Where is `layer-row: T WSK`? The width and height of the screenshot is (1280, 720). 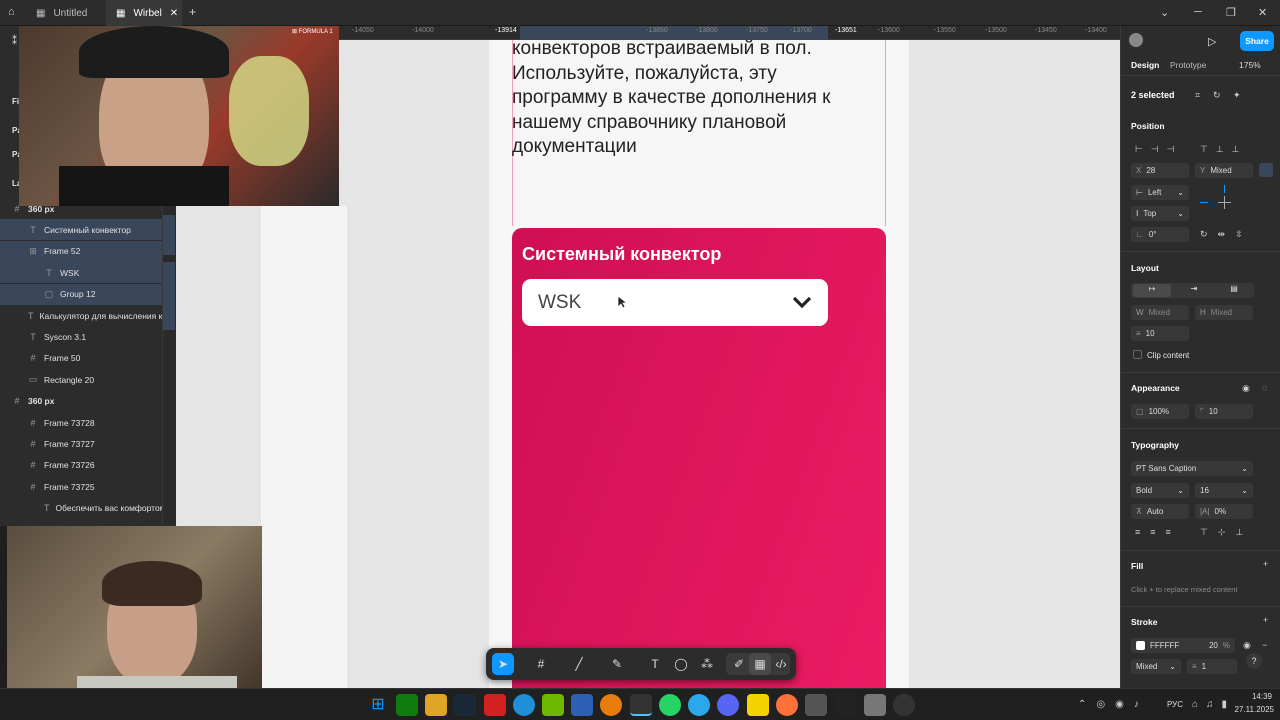 layer-row: T WSK is located at coordinates (81, 273).